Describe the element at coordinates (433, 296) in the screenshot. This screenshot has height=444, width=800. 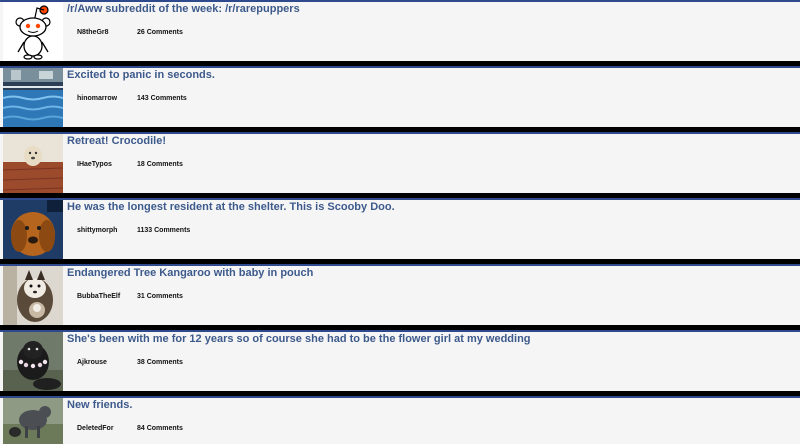
I see `post-meta: BubbaTheElf 31 Comments` at that location.